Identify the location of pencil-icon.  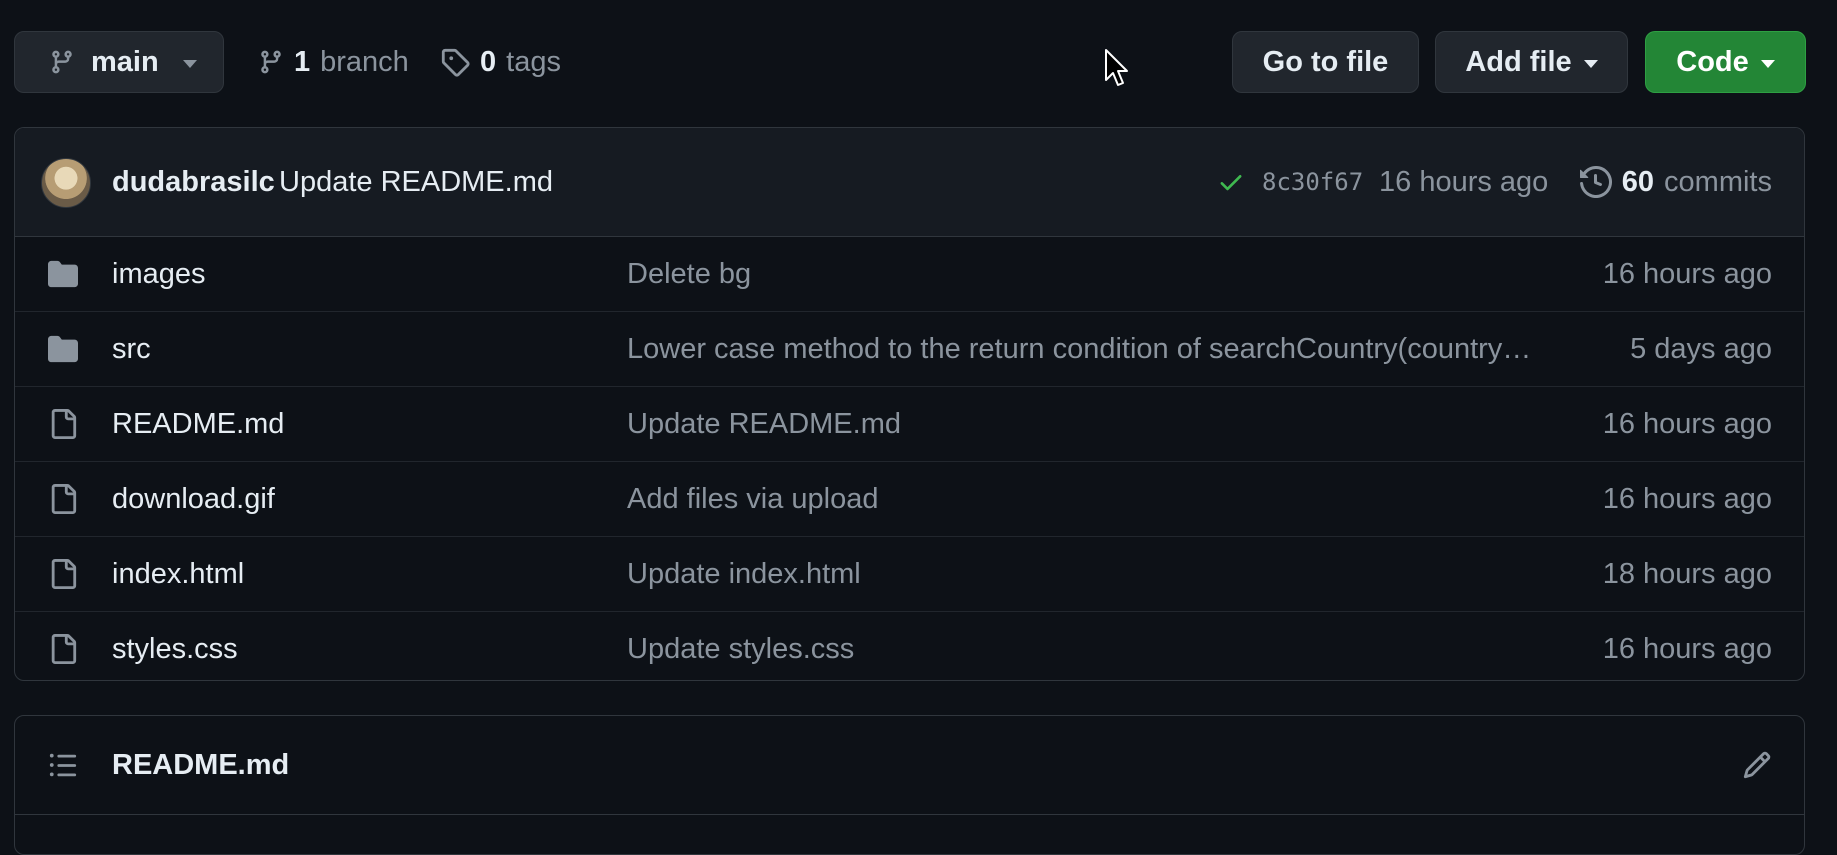
(1757, 765).